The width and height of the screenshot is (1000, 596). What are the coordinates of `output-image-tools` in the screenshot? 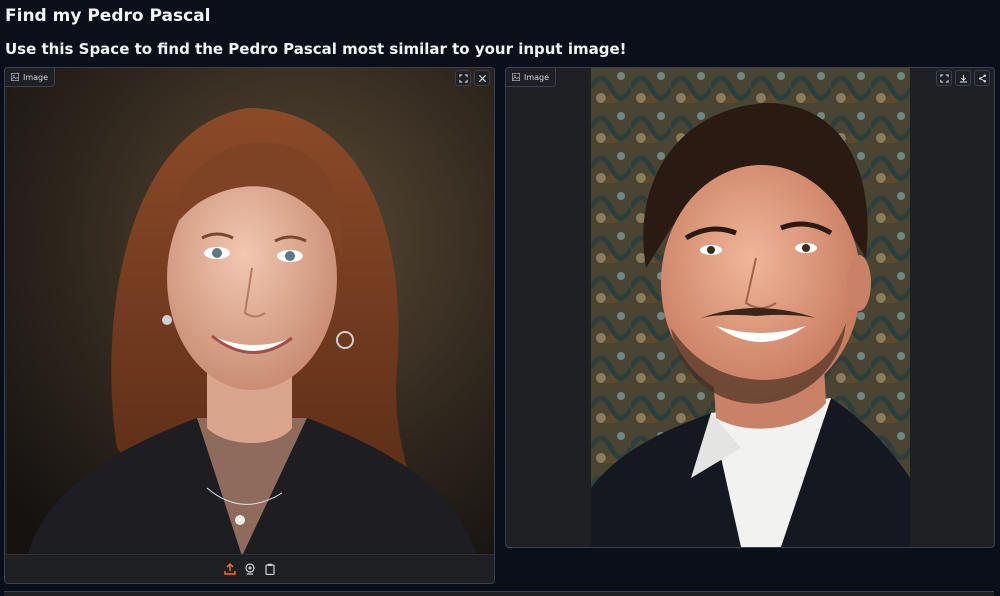 It's located at (963, 78).